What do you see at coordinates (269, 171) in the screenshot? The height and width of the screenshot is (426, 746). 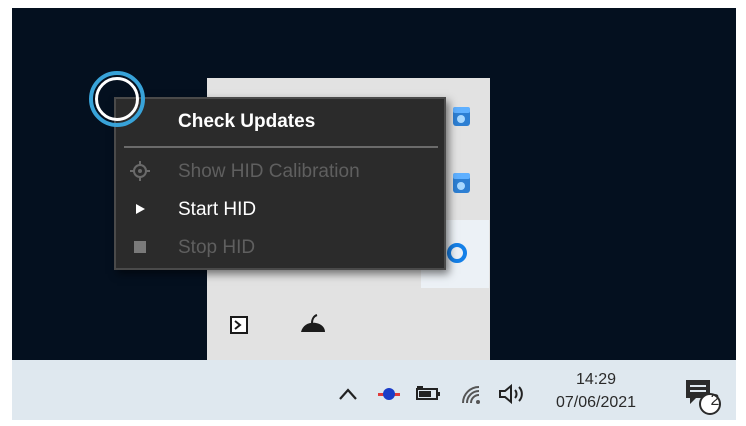 I see `menu-item-label: Show HID Calibration` at bounding box center [269, 171].